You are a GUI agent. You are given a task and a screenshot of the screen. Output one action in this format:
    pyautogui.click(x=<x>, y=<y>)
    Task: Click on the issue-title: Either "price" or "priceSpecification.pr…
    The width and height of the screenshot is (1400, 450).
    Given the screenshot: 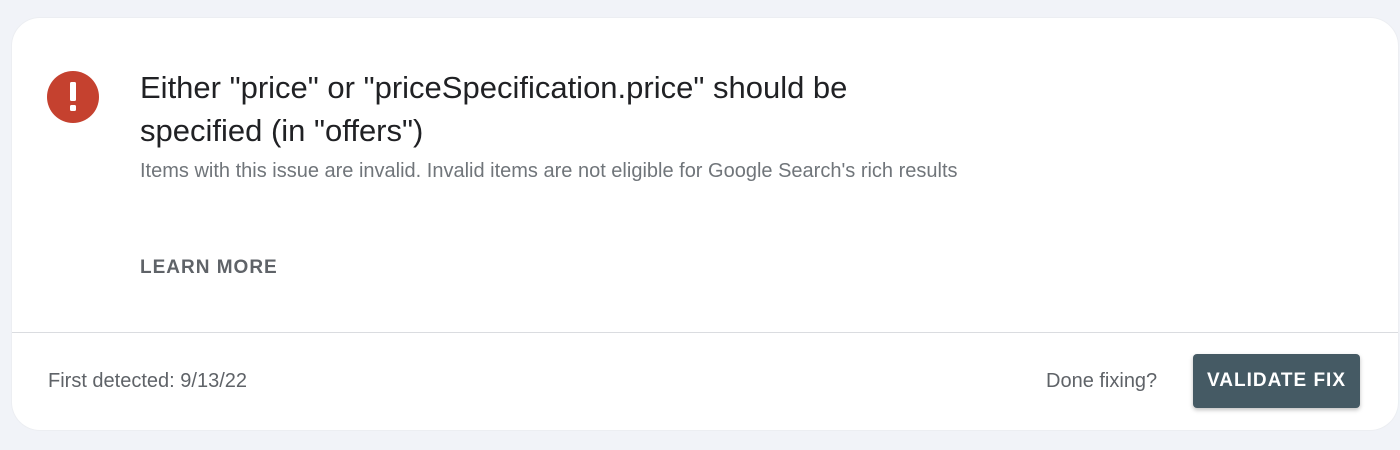 What is the action you would take?
    pyautogui.click(x=494, y=109)
    